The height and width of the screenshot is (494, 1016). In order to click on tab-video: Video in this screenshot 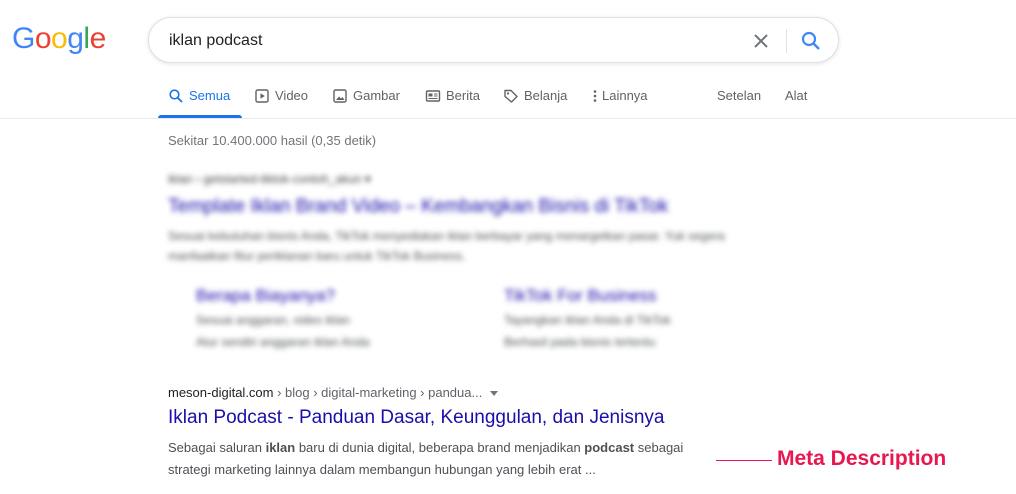, I will do `click(281, 100)`.